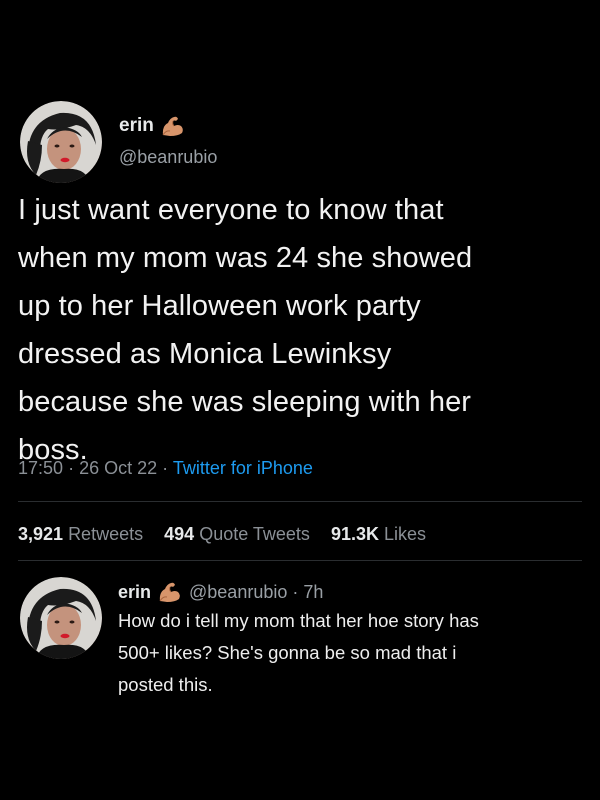 This screenshot has width=600, height=800. Describe the element at coordinates (205, 354) in the screenshot. I see `tweet-text-line: dressed as Monica Lewinksy` at that location.